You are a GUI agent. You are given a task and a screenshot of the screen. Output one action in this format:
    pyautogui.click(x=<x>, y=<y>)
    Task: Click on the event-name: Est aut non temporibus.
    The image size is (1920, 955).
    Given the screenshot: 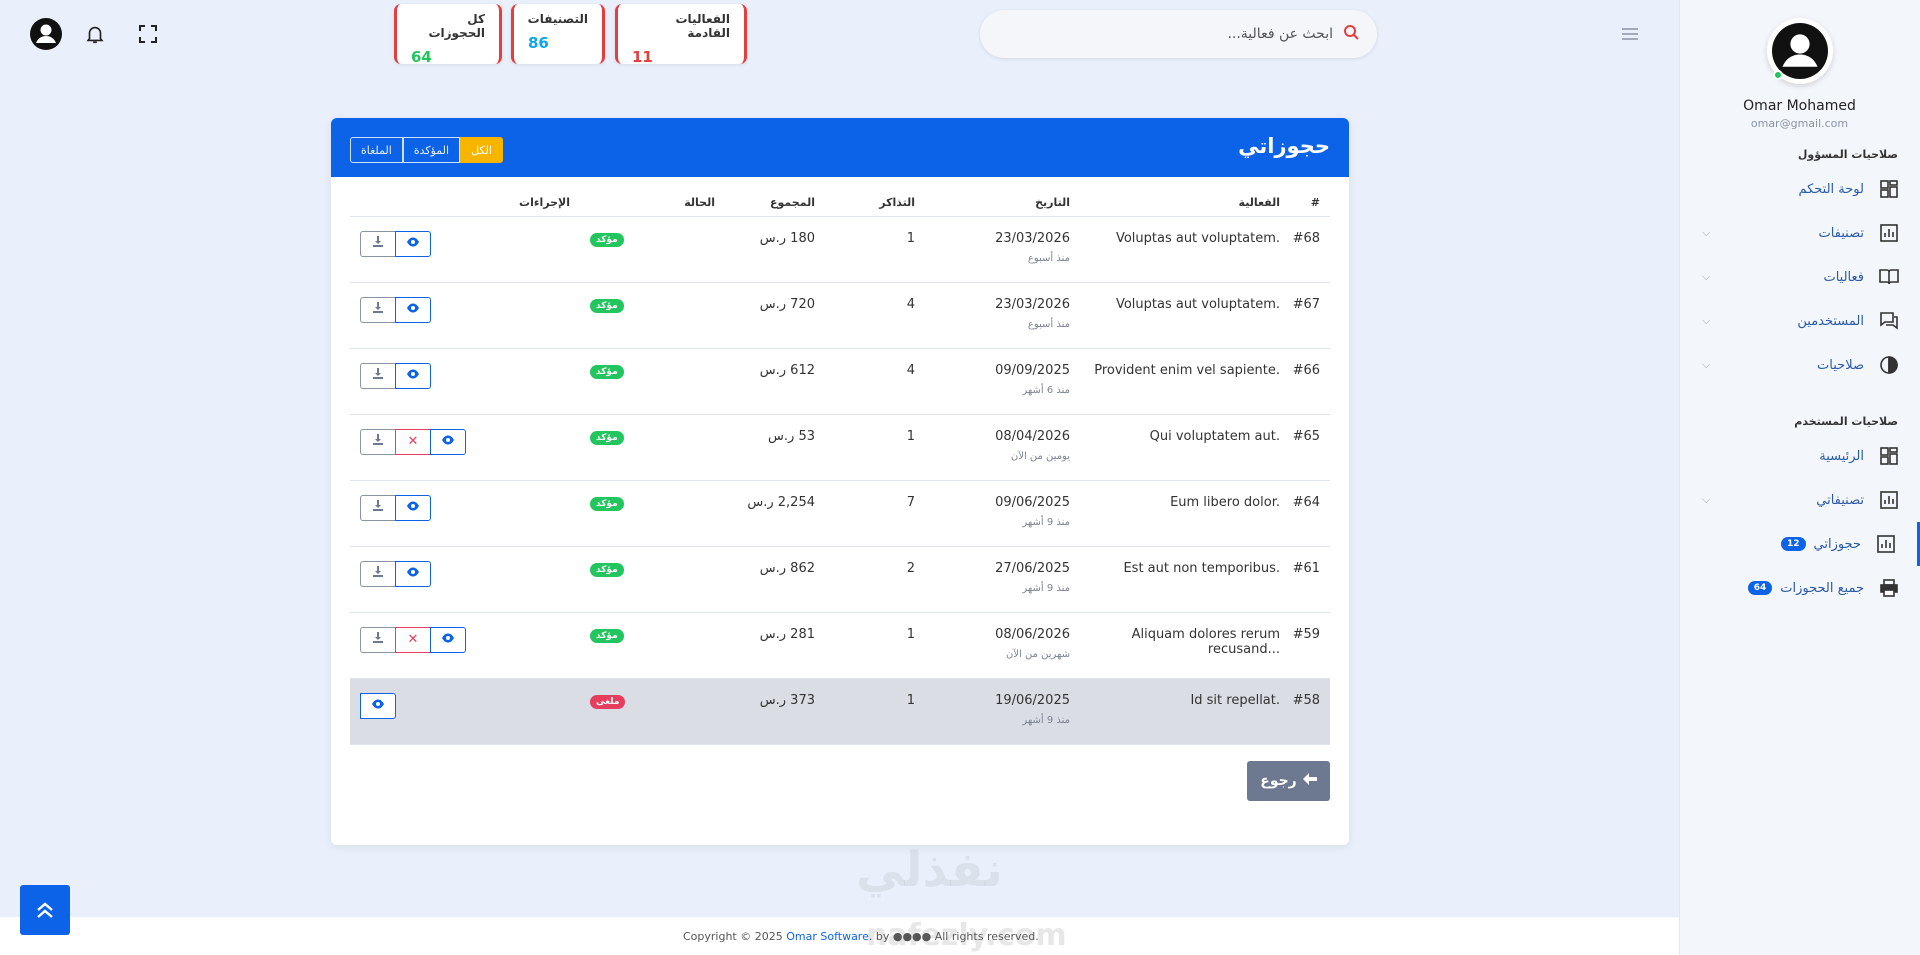 What is the action you would take?
    pyautogui.click(x=1201, y=568)
    